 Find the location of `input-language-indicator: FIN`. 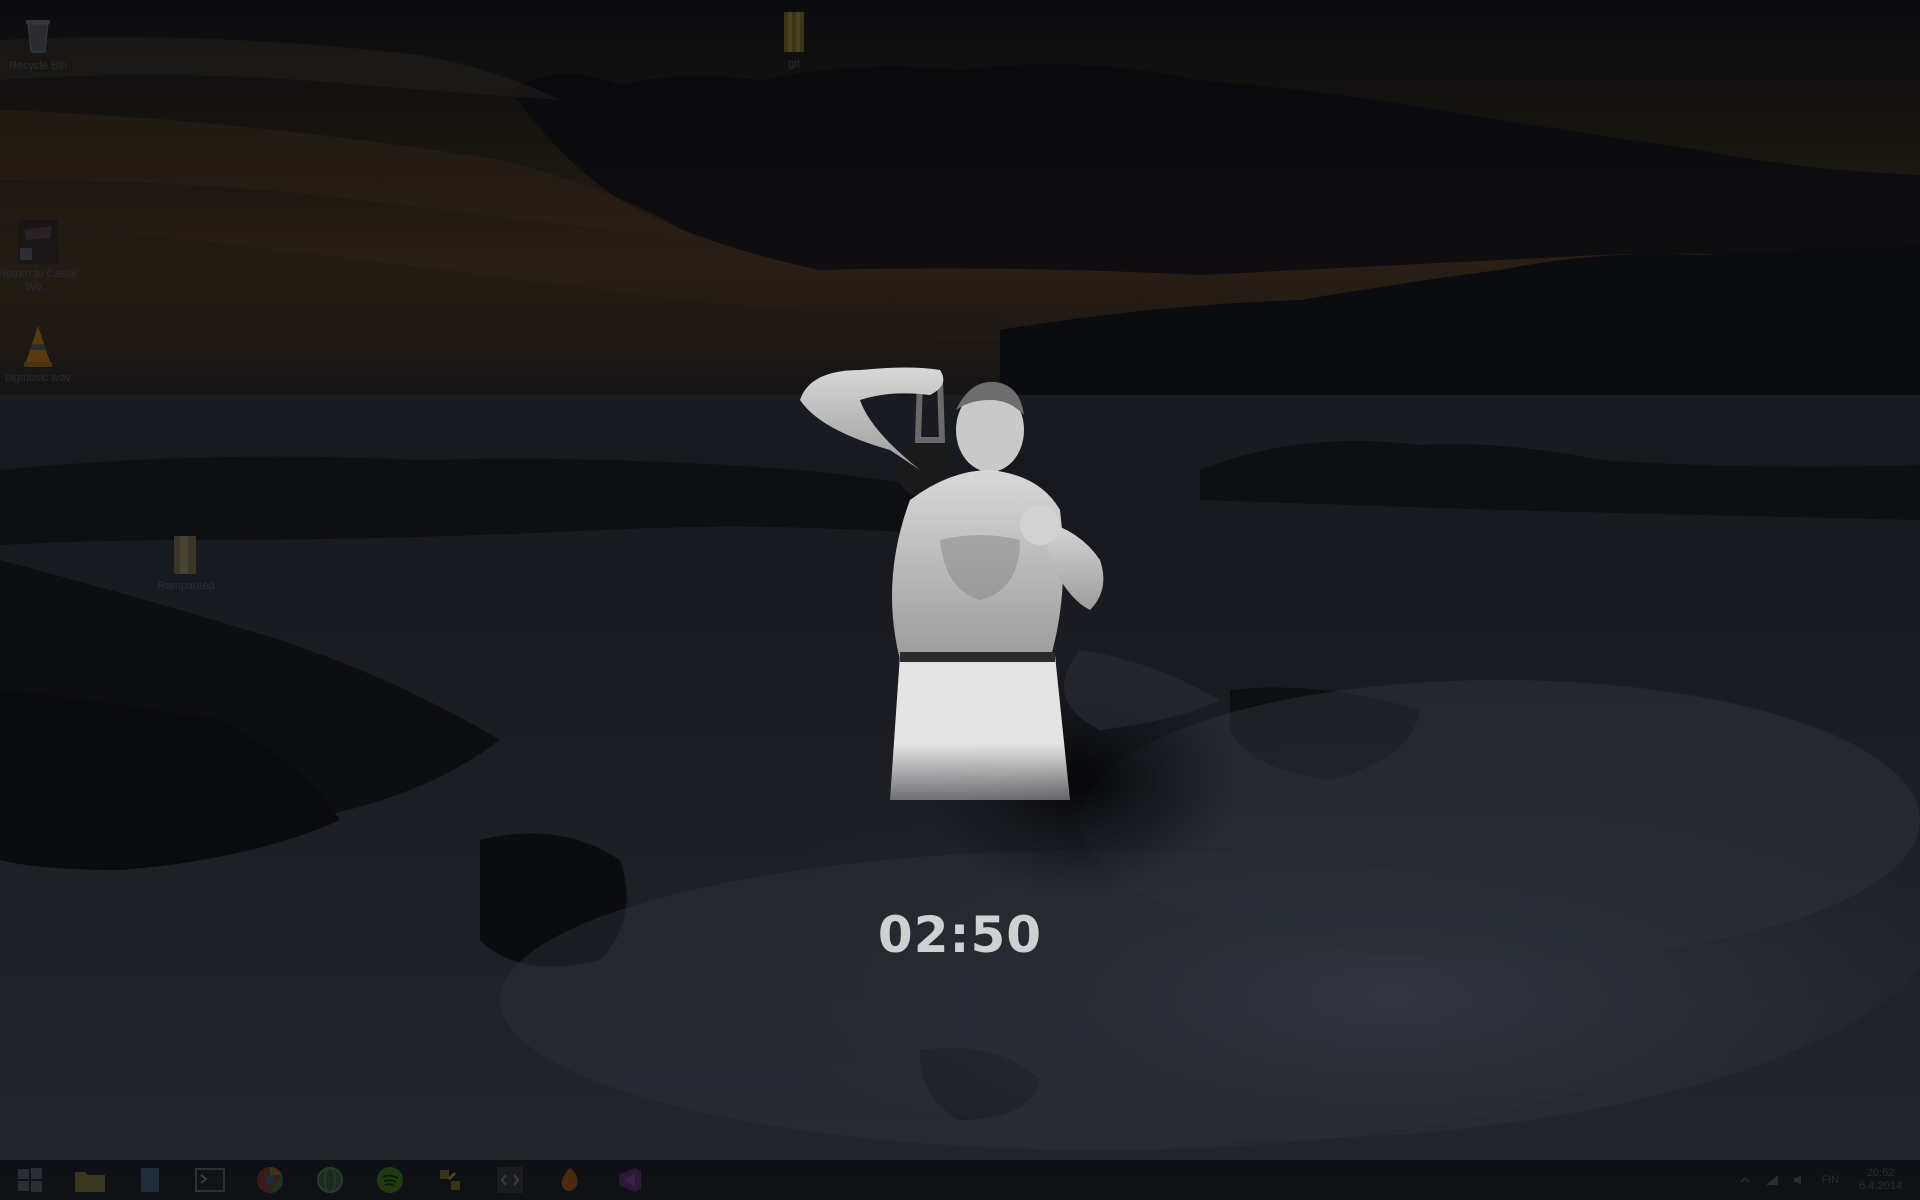

input-language-indicator: FIN is located at coordinates (1830, 1180).